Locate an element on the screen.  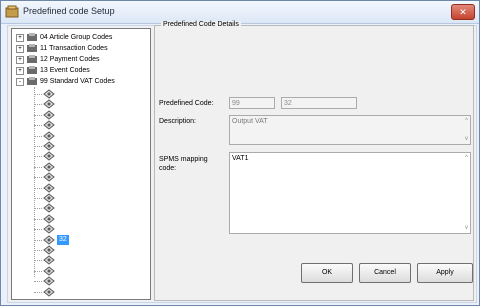
description-value: Output VAT is located at coordinates (250, 121).